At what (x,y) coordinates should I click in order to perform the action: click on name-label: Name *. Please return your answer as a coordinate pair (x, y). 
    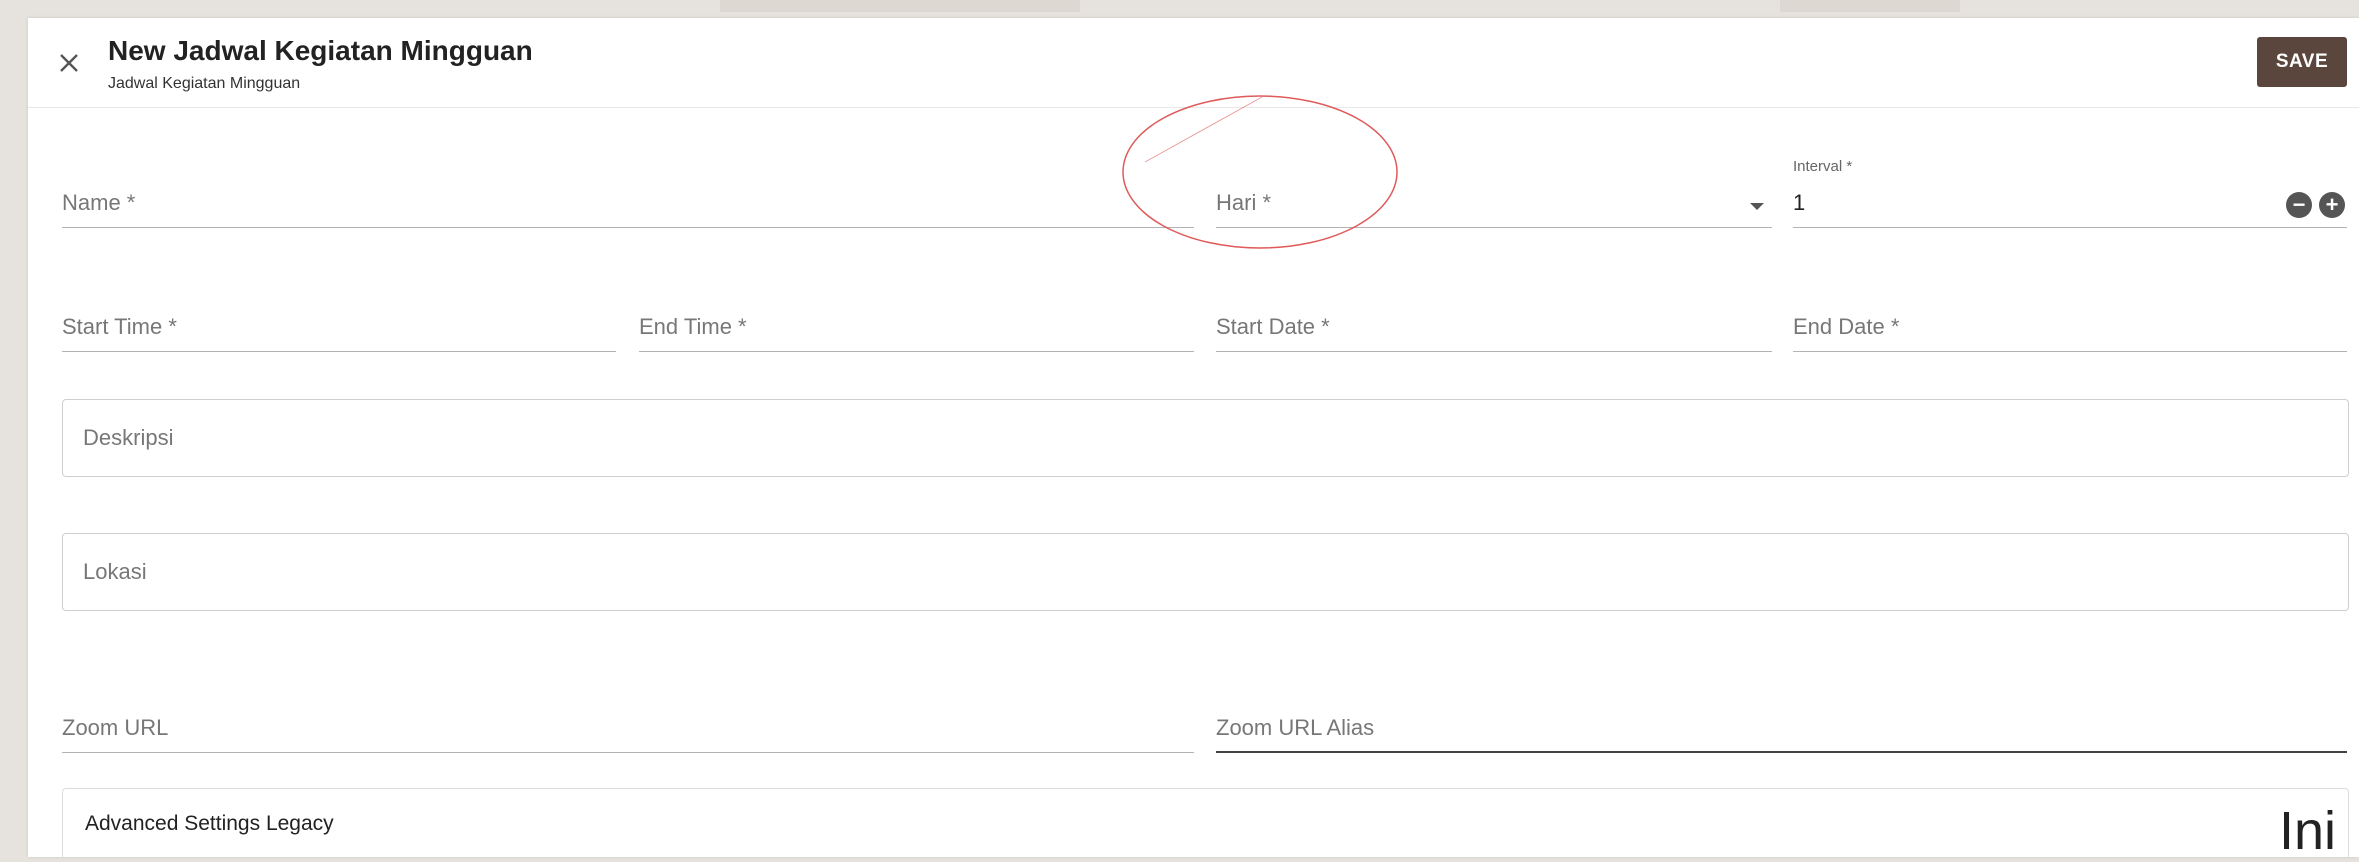
    Looking at the image, I should click on (99, 202).